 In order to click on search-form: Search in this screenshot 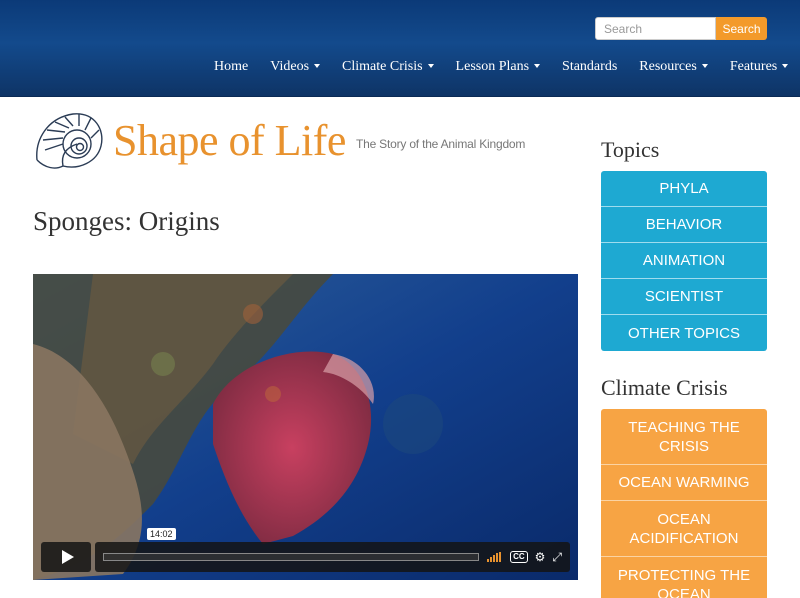, I will do `click(681, 28)`.